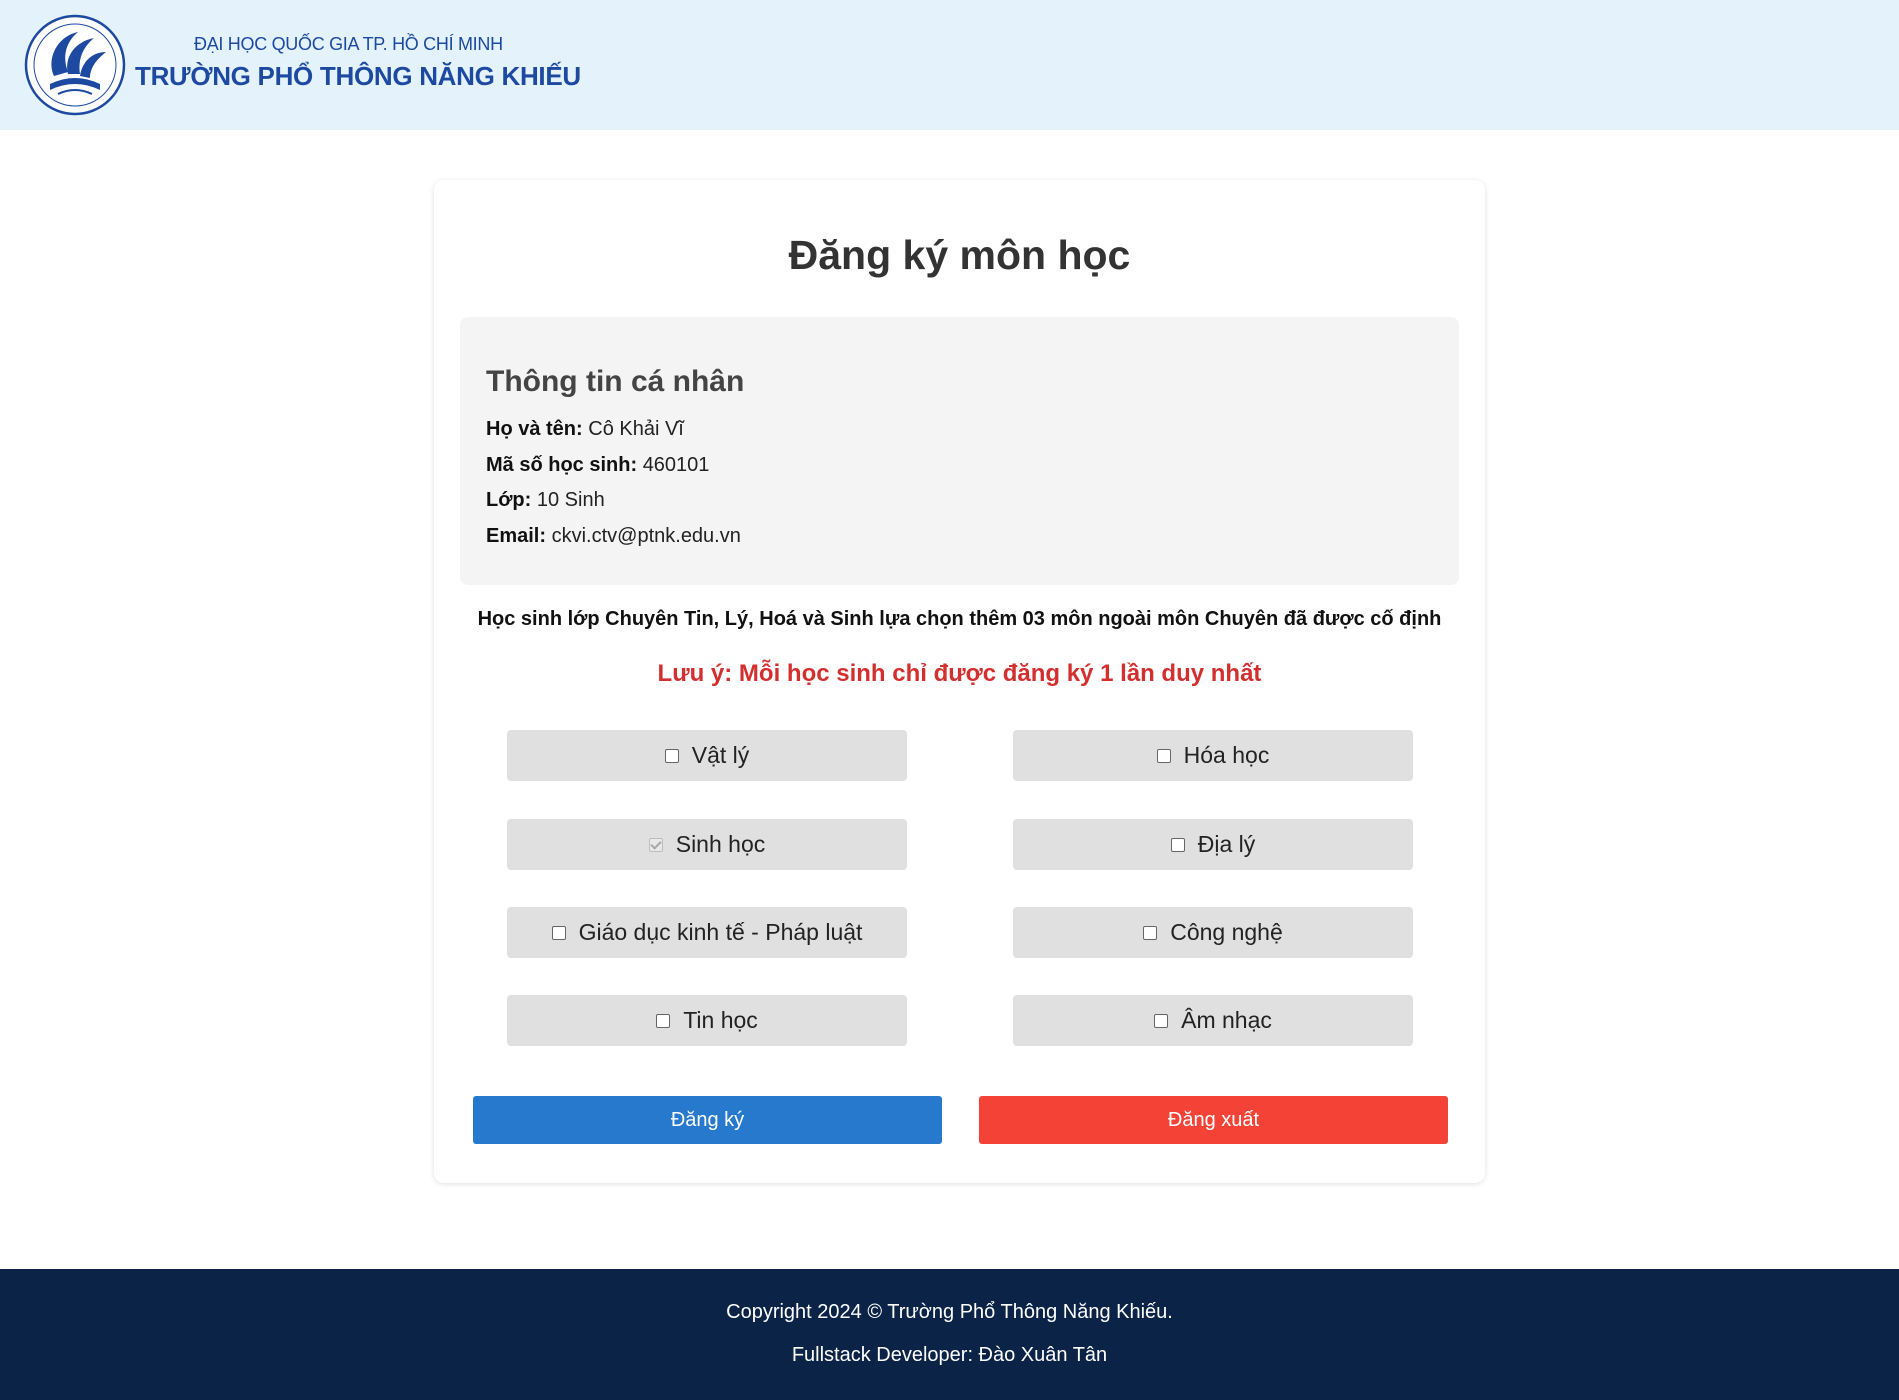  I want to click on subject-label: Tin học, so click(720, 1020).